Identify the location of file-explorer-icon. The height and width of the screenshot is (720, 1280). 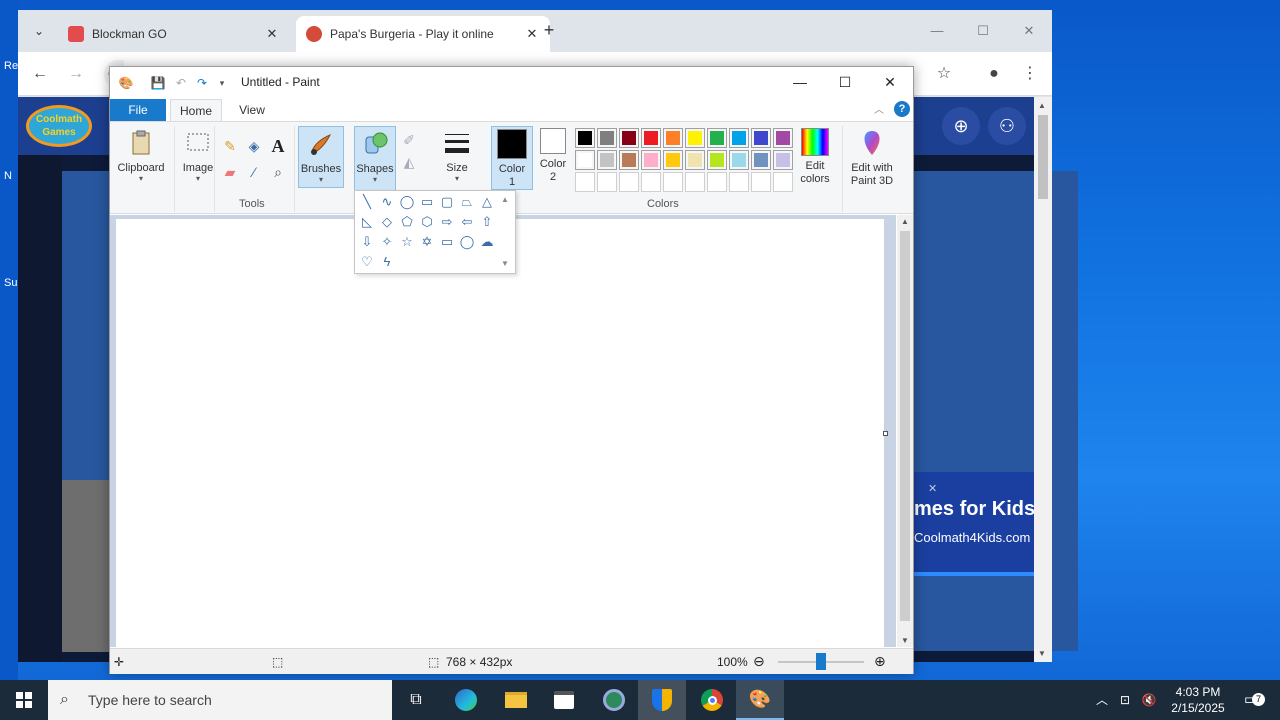
(516, 700).